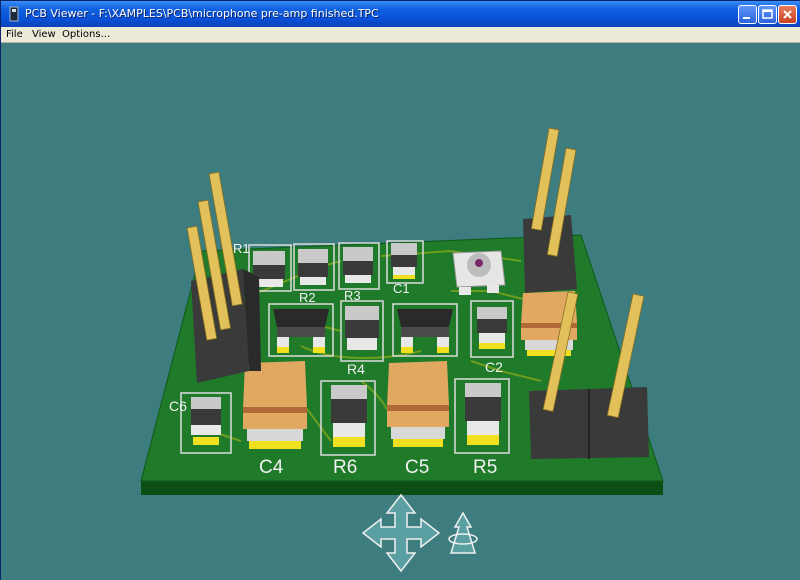  Describe the element at coordinates (404, 261) in the screenshot. I see `c1-body` at that location.